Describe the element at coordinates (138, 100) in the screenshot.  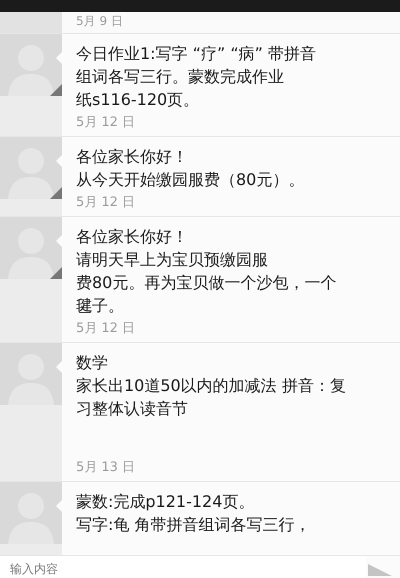
I see `message-text: 纸s116-120页。` at that location.